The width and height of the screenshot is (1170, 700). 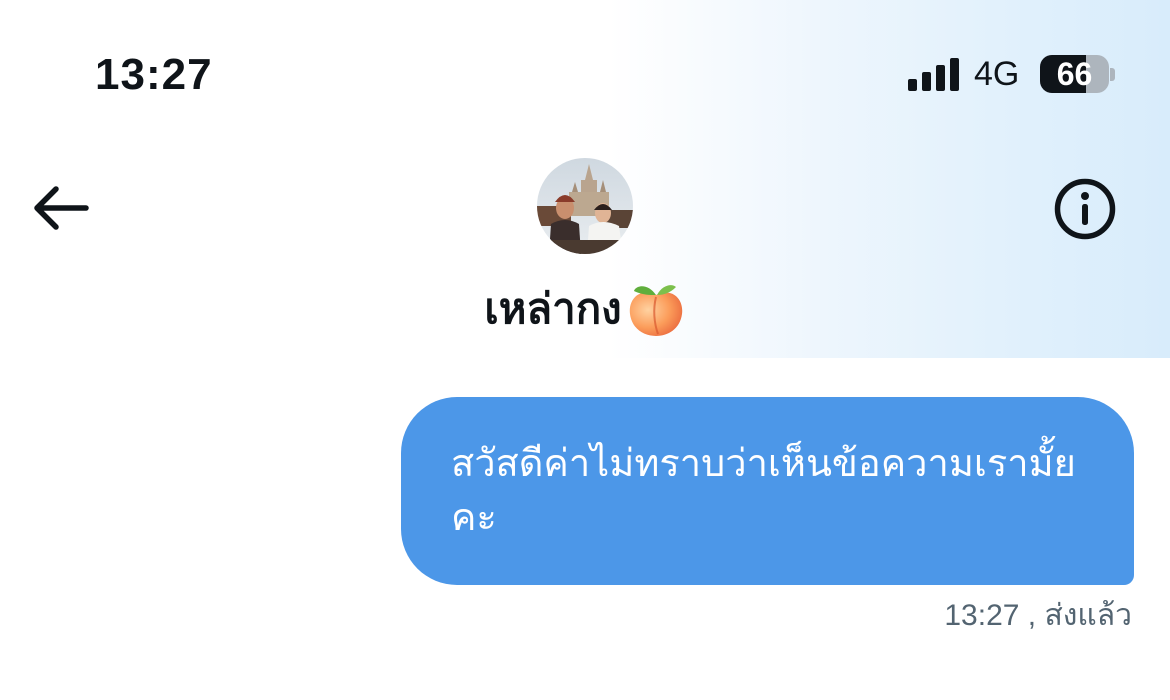 I want to click on battery-level: 66, so click(x=1074, y=74).